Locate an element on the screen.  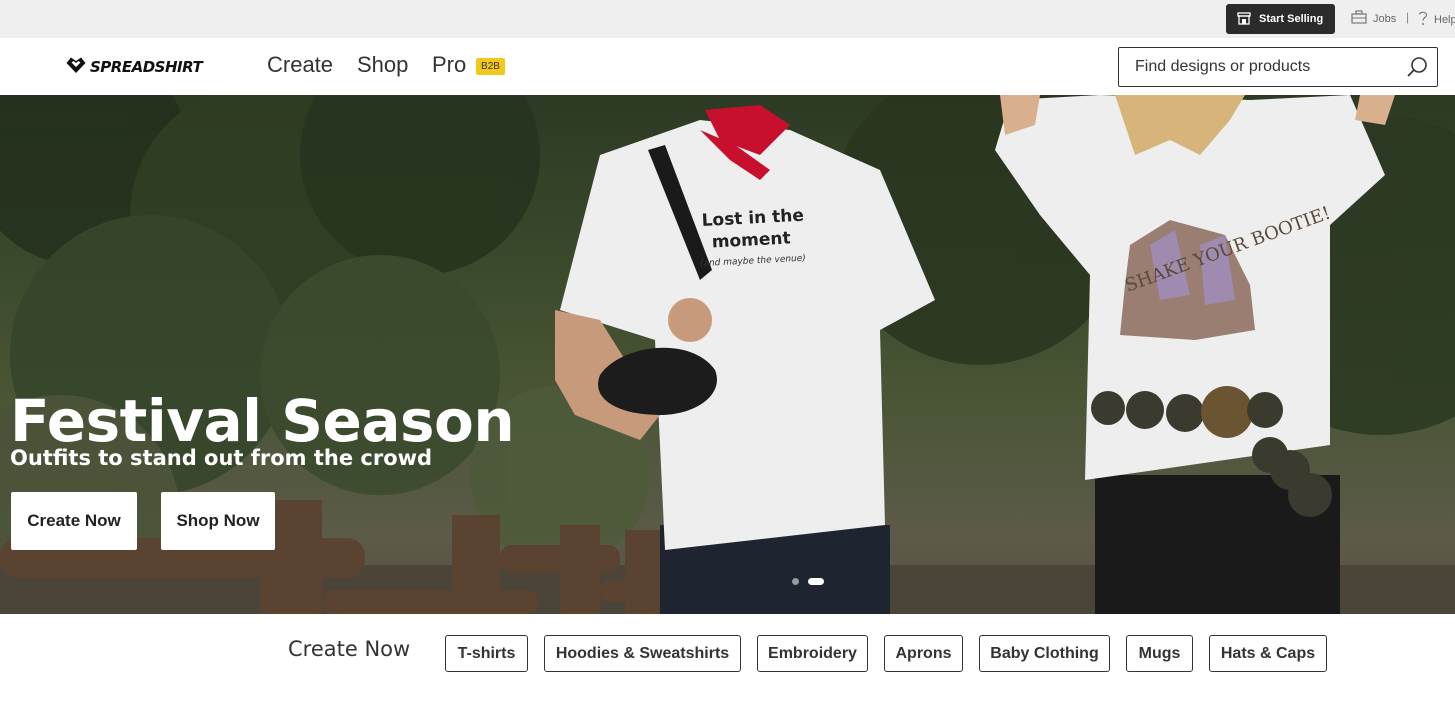
category-hoodies: Hoodies & Sweatshirts is located at coordinates (642, 653).